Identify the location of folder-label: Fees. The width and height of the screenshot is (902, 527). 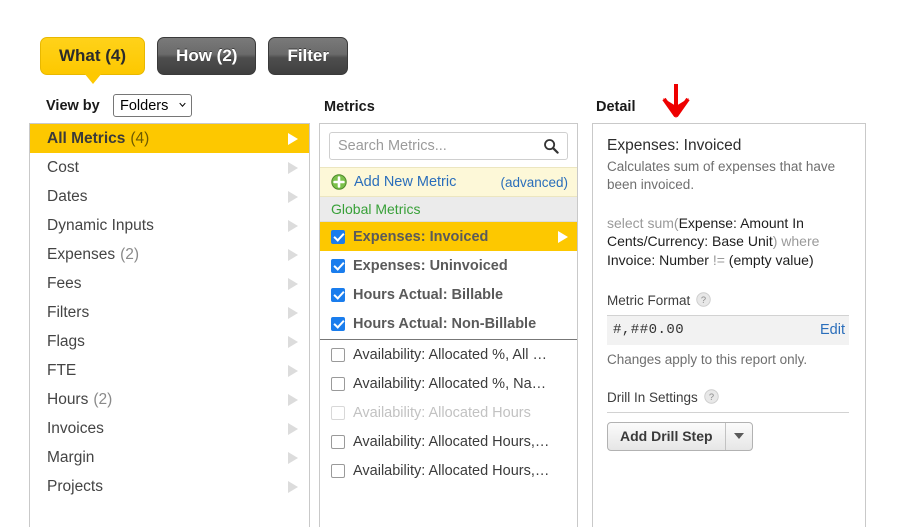
(64, 283).